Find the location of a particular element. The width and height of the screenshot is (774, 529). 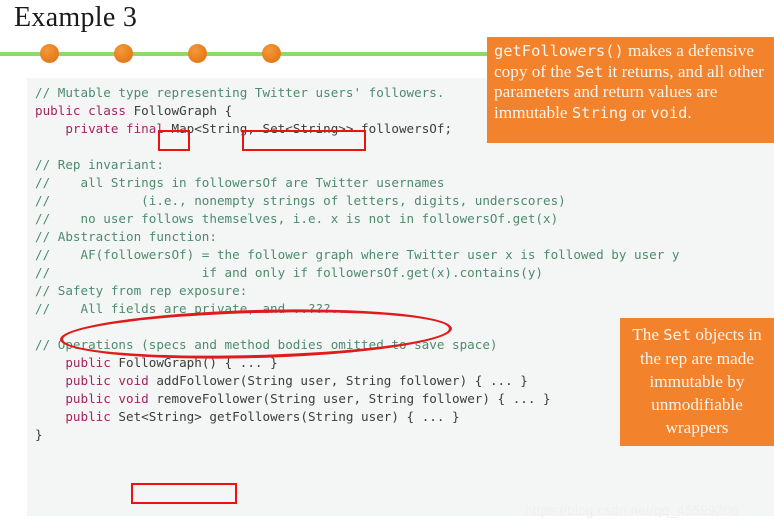

code-line: // Abstraction function: is located at coordinates (400, 237).